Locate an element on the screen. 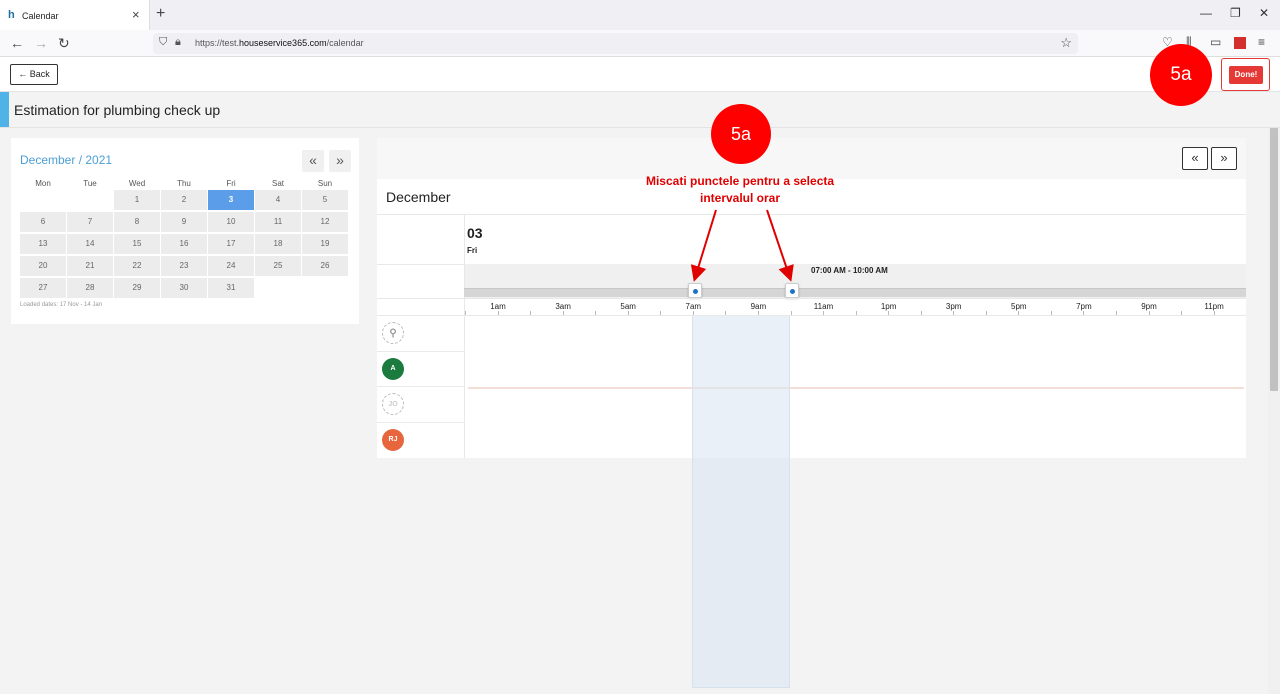 This screenshot has width=1280, height=694. annotation-arrows is located at coordinates (742, 245).